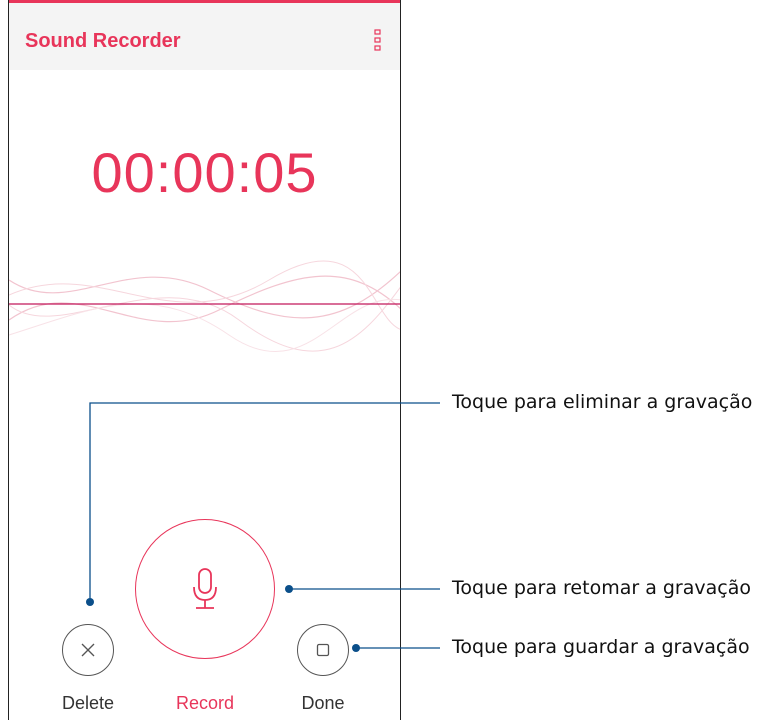 The height and width of the screenshot is (720, 763). What do you see at coordinates (356, 648) in the screenshot?
I see `done-callout-dot` at bounding box center [356, 648].